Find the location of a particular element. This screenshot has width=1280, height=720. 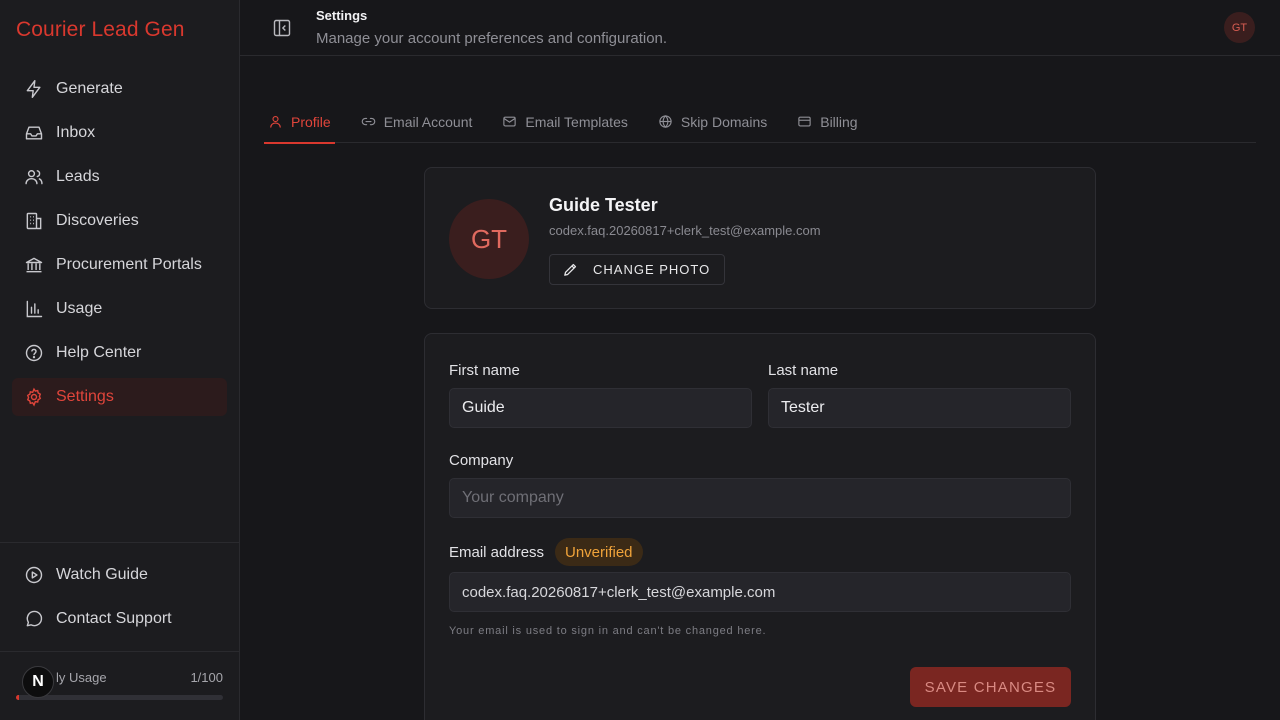

credit-card-icon is located at coordinates (804, 121).